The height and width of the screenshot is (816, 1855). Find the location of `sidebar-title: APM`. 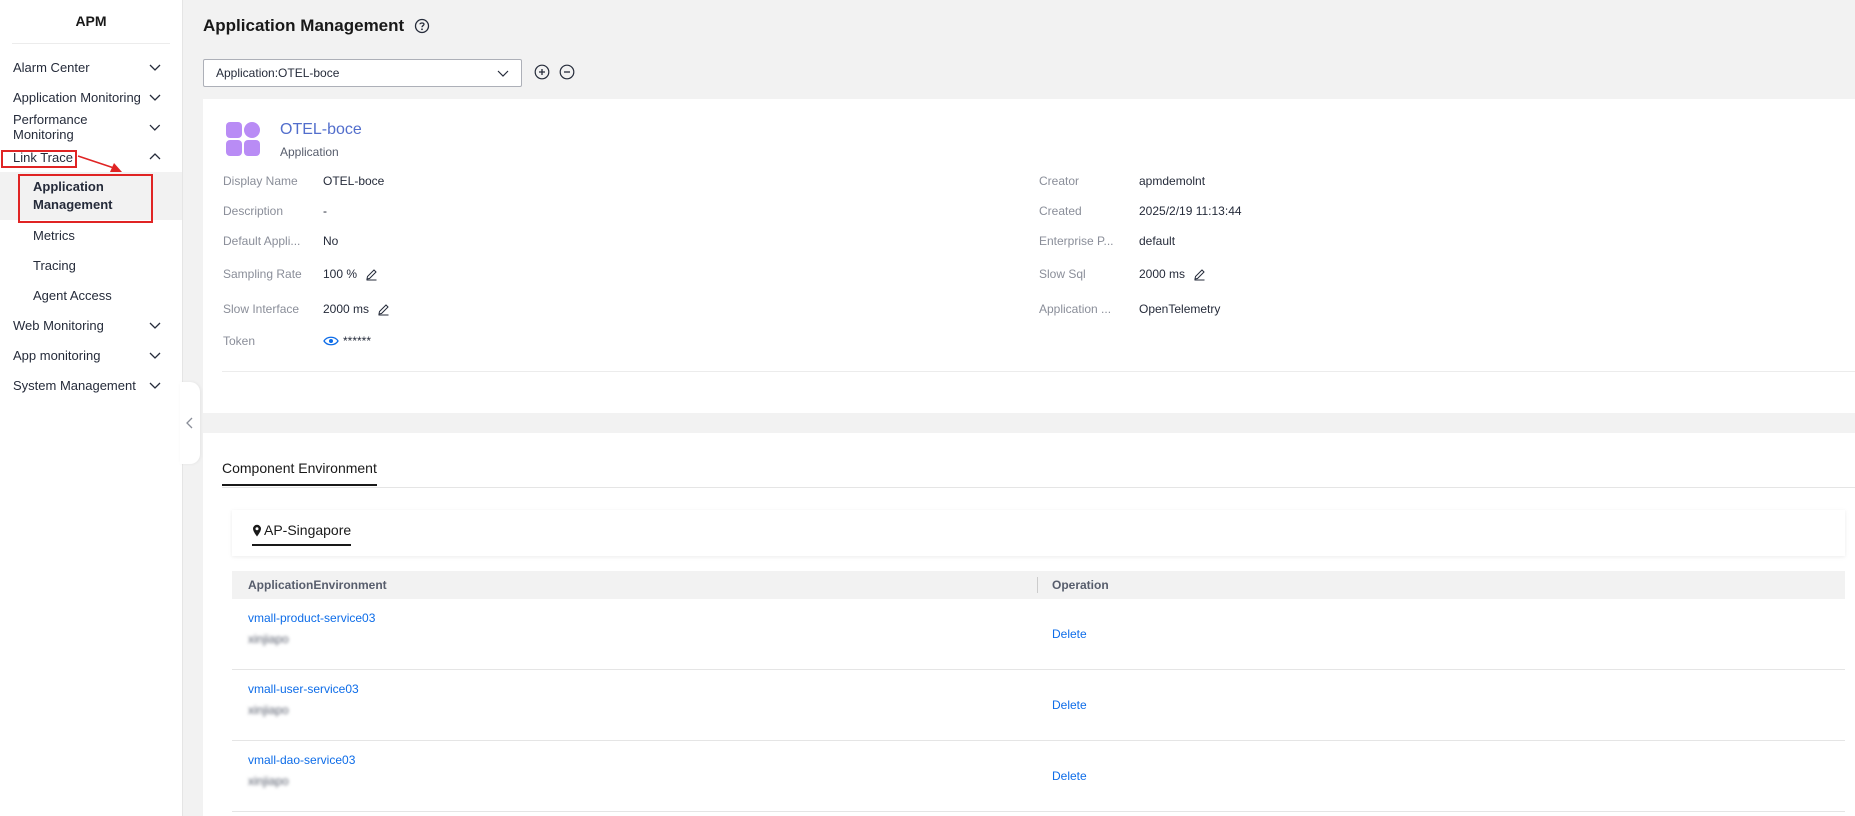

sidebar-title: APM is located at coordinates (91, 22).